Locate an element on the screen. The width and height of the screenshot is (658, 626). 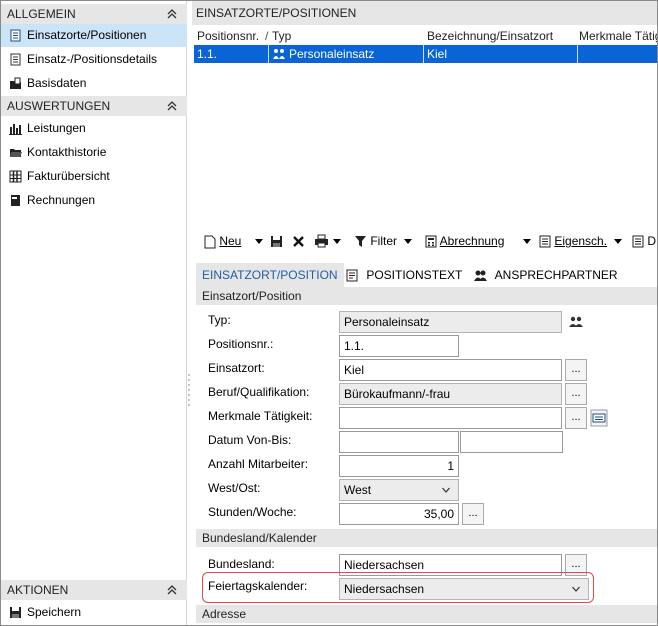
document-icon is located at coordinates (15, 35).